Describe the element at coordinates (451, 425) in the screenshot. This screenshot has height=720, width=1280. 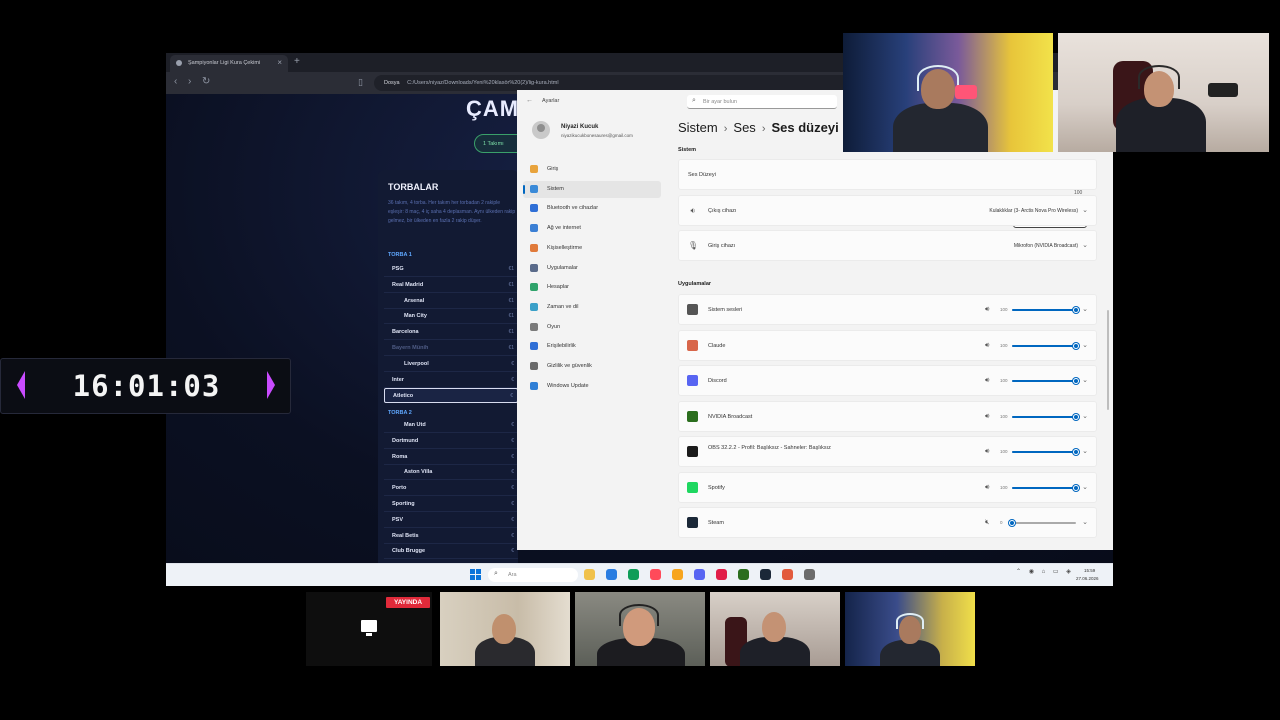
I see `team-row: Man Utd €` at that location.